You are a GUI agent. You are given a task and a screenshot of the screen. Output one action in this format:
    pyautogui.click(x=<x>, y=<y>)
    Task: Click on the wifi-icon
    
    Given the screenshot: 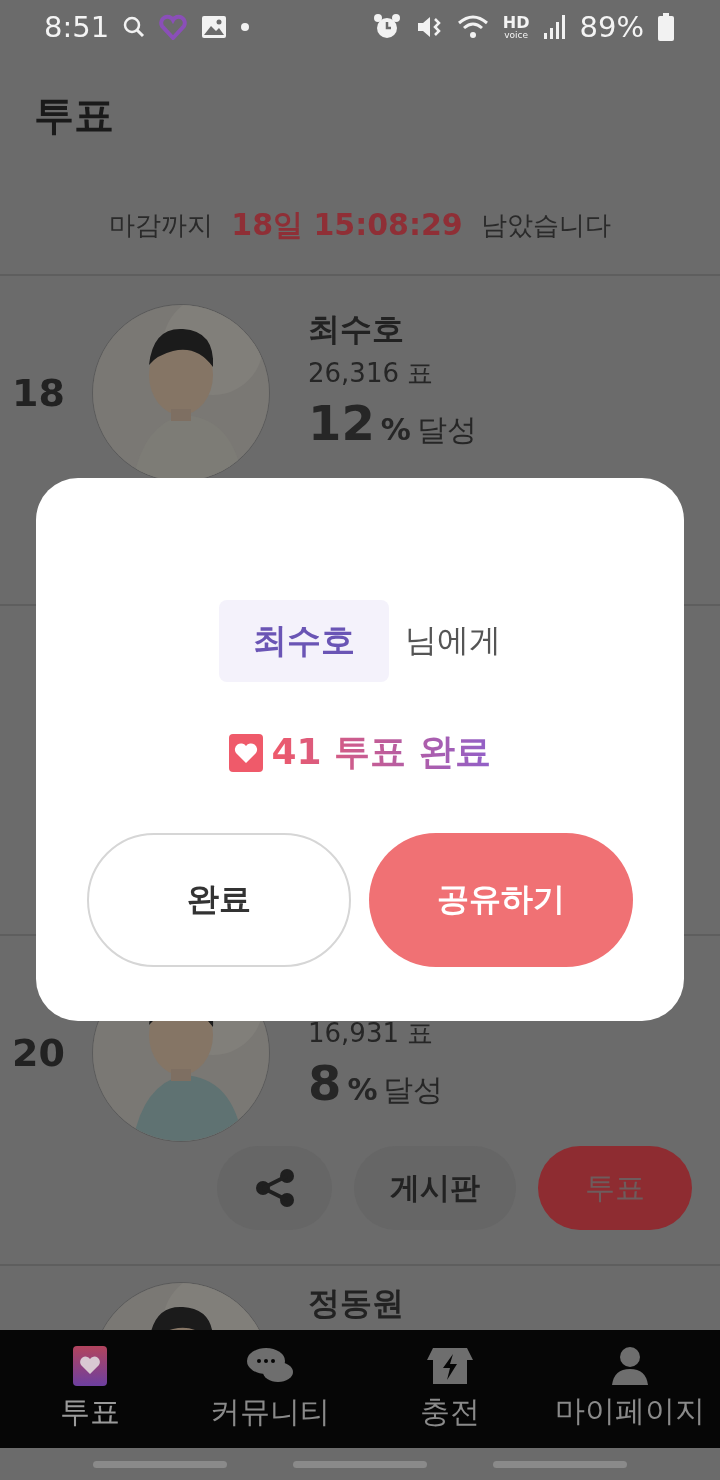 What is the action you would take?
    pyautogui.click(x=472, y=27)
    